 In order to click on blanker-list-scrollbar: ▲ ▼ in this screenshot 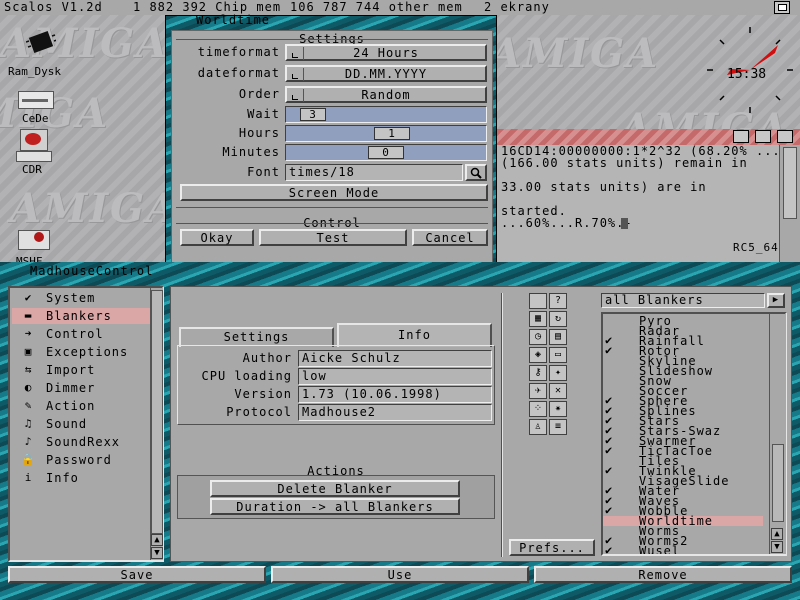, I will do `click(777, 434)`.